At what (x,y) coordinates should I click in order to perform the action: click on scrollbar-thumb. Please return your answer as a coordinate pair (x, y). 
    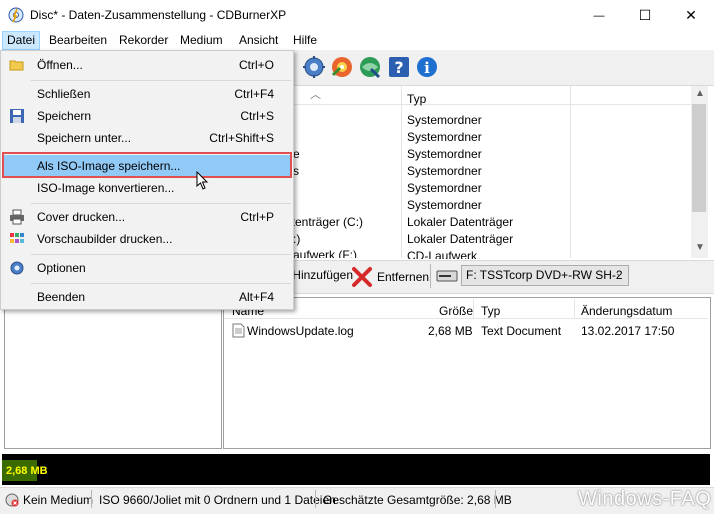
    Looking at the image, I should click on (699, 158).